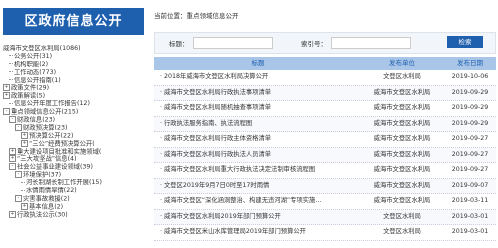  I want to click on sidebar-title: 区政府信息公开, so click(73, 21).